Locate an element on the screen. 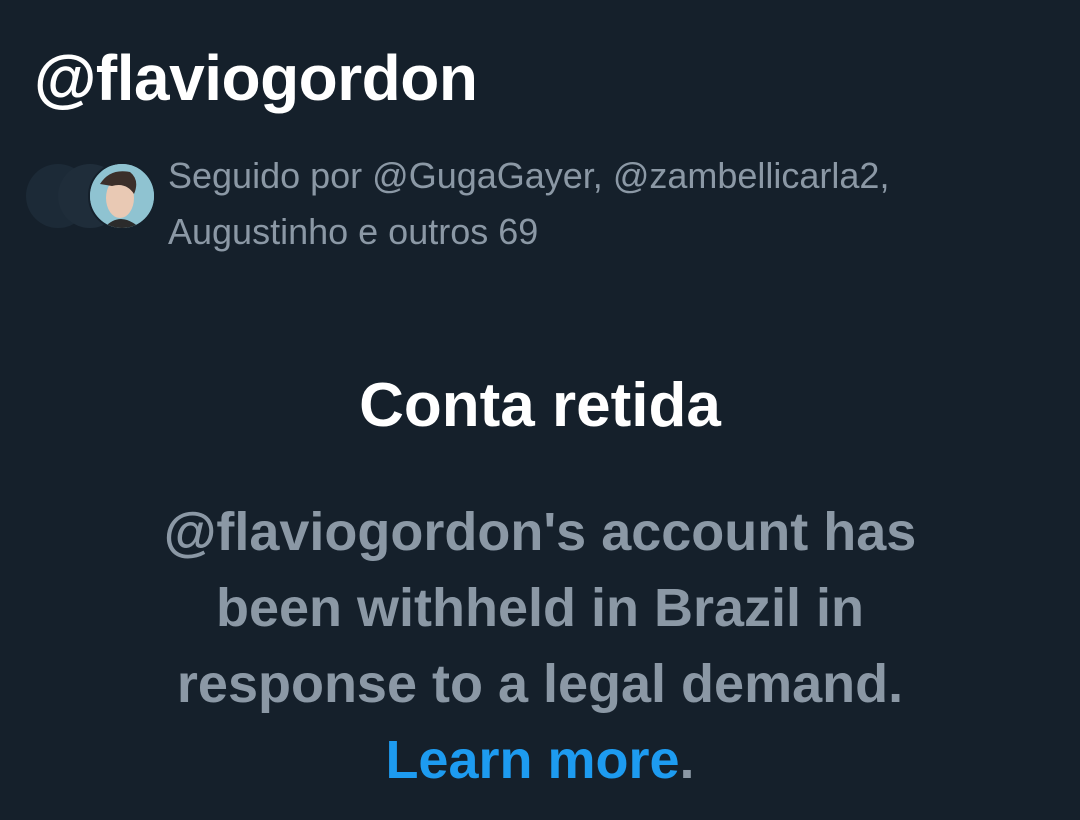 The width and height of the screenshot is (1080, 820). followed-by-line-2: Augustinho e outros 69 is located at coordinates (353, 231).